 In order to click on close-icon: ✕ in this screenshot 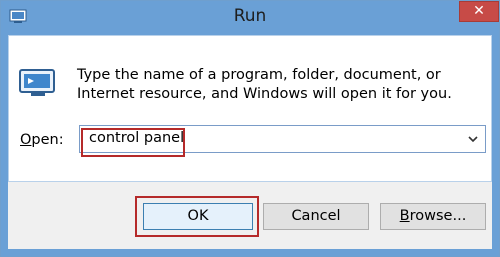, I will do `click(479, 11)`.